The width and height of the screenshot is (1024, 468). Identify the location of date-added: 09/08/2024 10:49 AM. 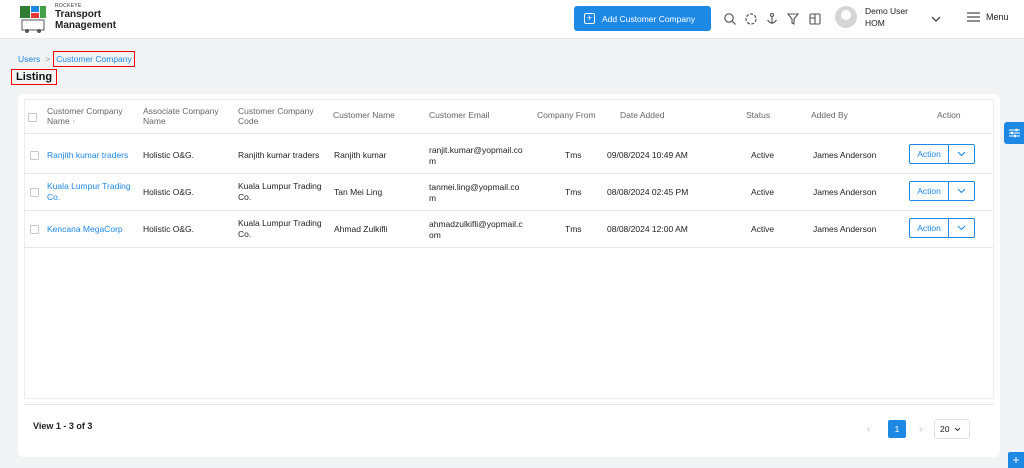
(647, 155).